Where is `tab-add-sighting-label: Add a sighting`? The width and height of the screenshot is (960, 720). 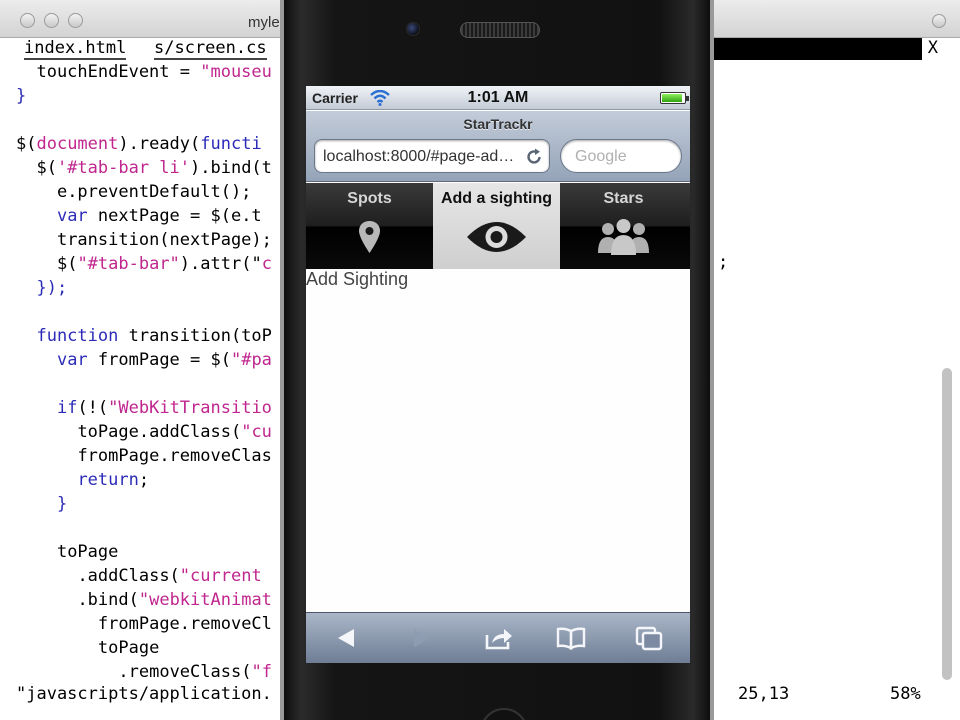 tab-add-sighting-label: Add a sighting is located at coordinates (496, 198).